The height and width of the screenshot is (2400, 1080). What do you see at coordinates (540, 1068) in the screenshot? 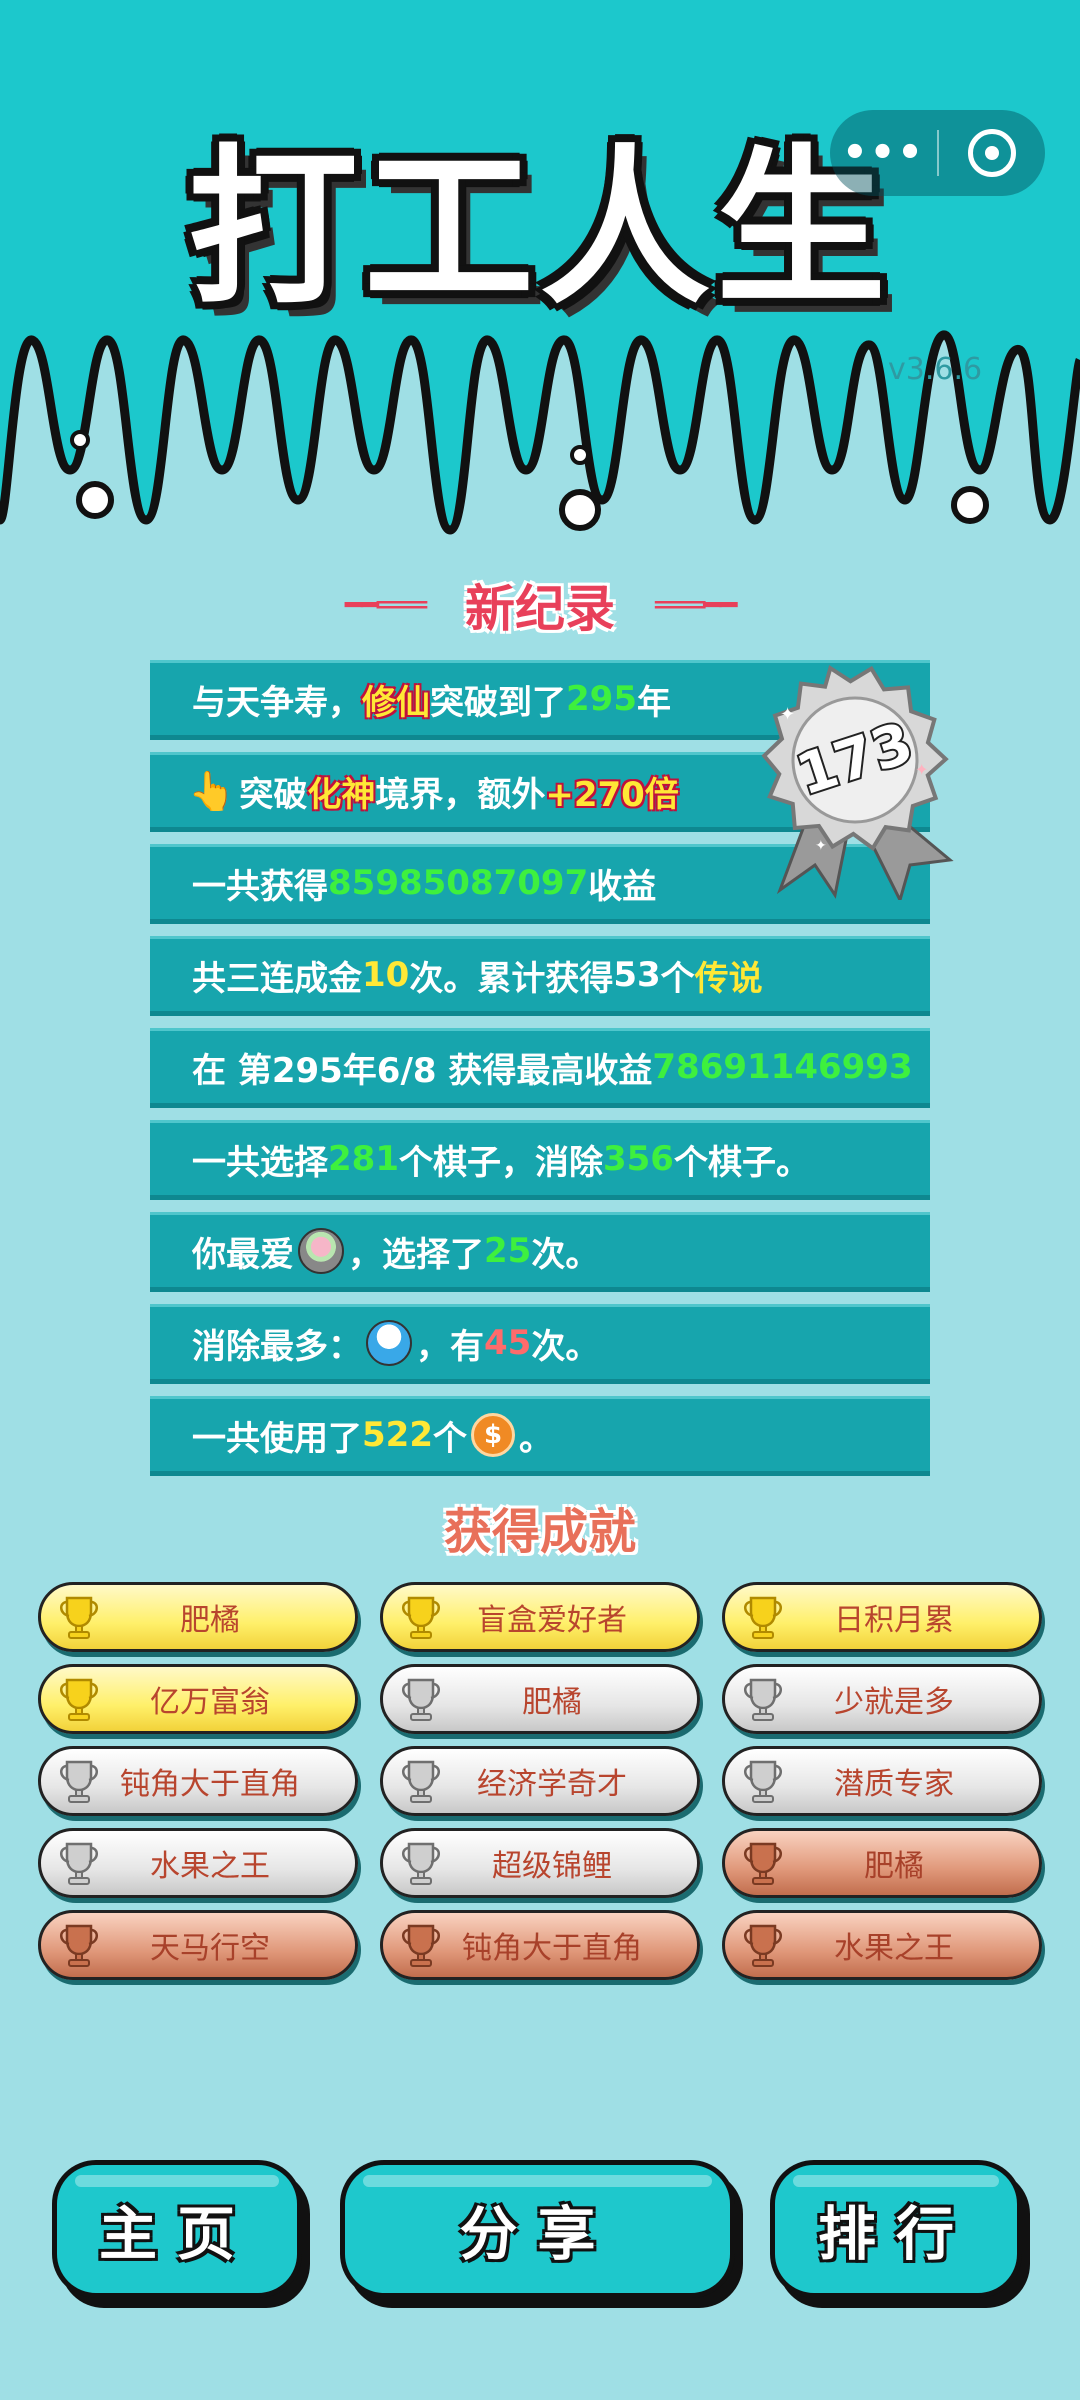
I see `stat-row-highest: 在 第295年6/8 获得最高收益 78691146993` at bounding box center [540, 1068].